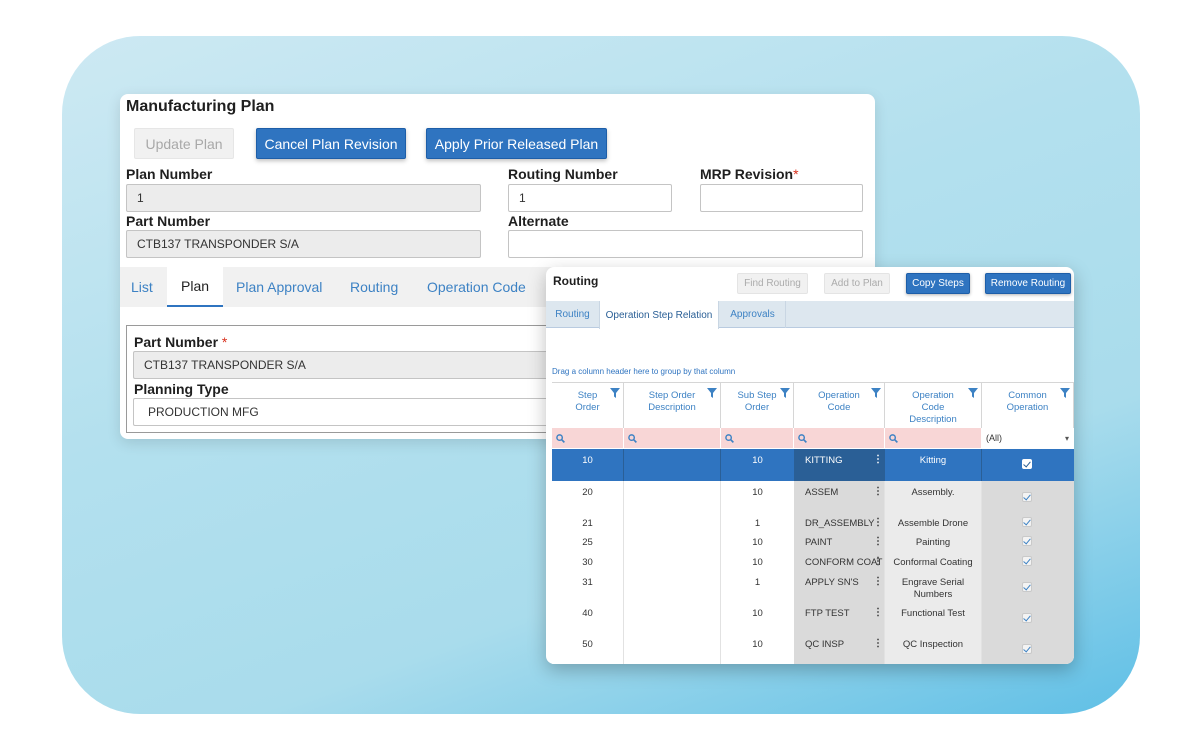 Image resolution: width=1200 pixels, height=750 pixels. I want to click on table-row: 30 10 CONFORM COAT ⋮ Conformal Coating, so click(813, 561).